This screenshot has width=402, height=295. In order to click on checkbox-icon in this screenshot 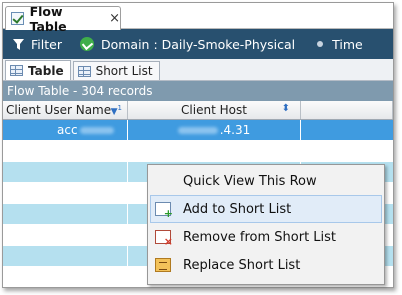, I will do `click(17, 18)`.